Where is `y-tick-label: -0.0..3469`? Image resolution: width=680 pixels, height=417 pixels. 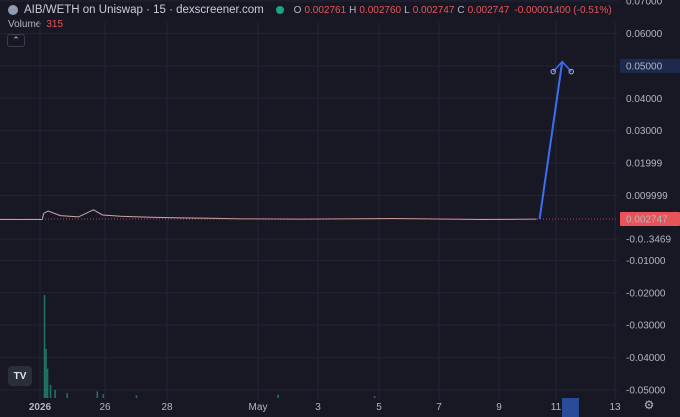
y-tick-label: -0.0..3469 is located at coordinates (648, 240).